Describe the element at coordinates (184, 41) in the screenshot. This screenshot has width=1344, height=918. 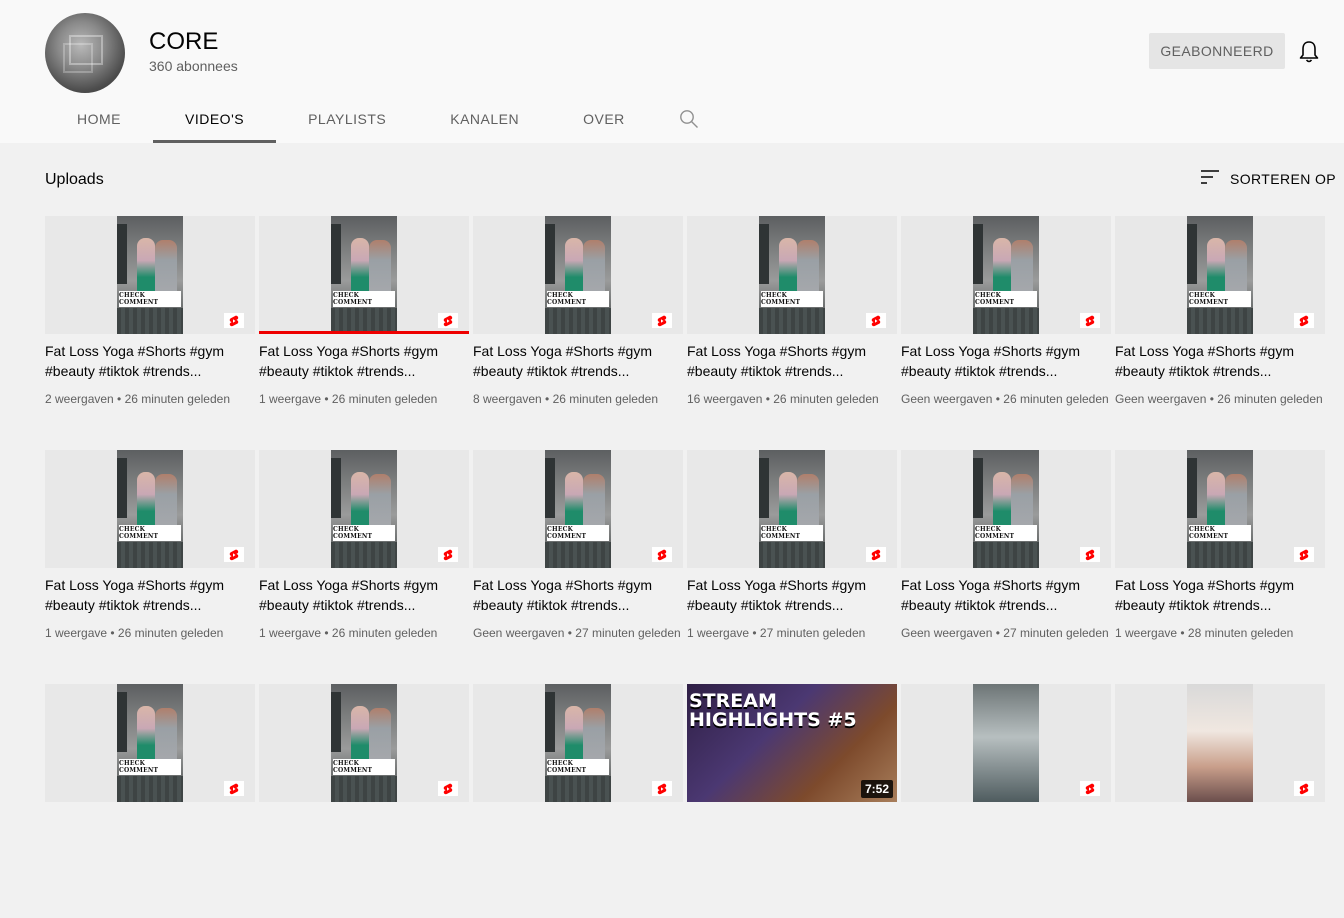
I see `channel-name: CORE` at that location.